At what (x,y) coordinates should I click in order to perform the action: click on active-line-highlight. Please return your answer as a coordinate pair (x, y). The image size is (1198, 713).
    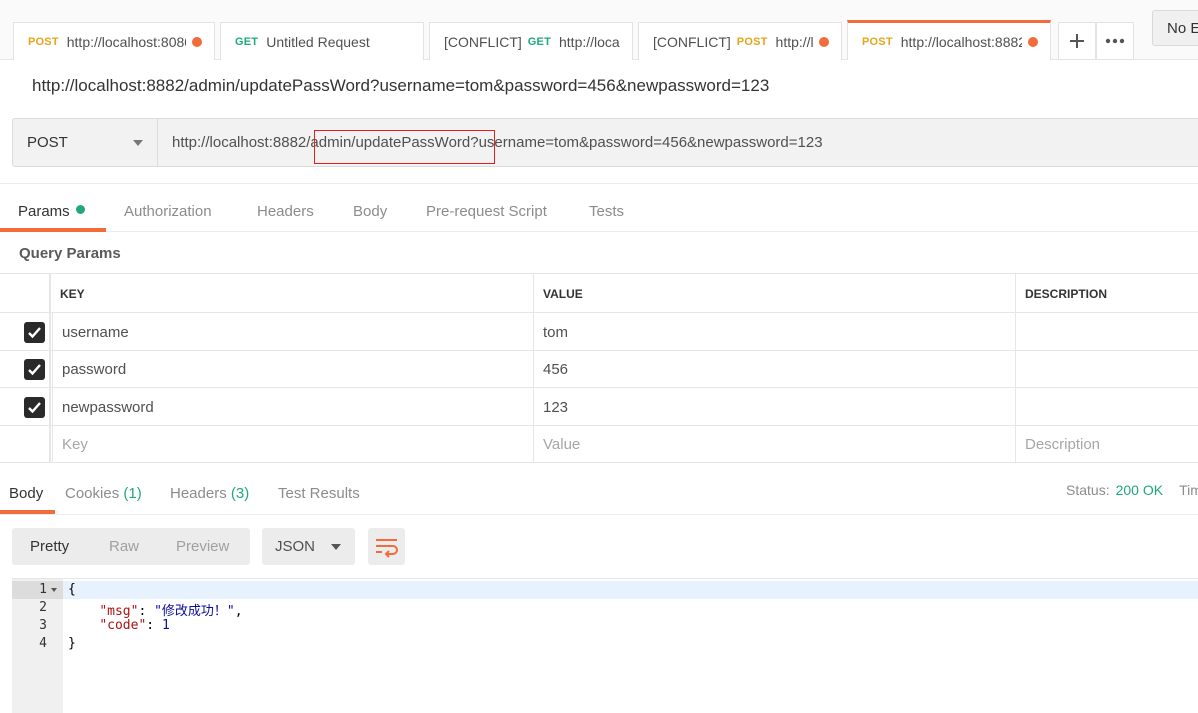
    Looking at the image, I should click on (605, 590).